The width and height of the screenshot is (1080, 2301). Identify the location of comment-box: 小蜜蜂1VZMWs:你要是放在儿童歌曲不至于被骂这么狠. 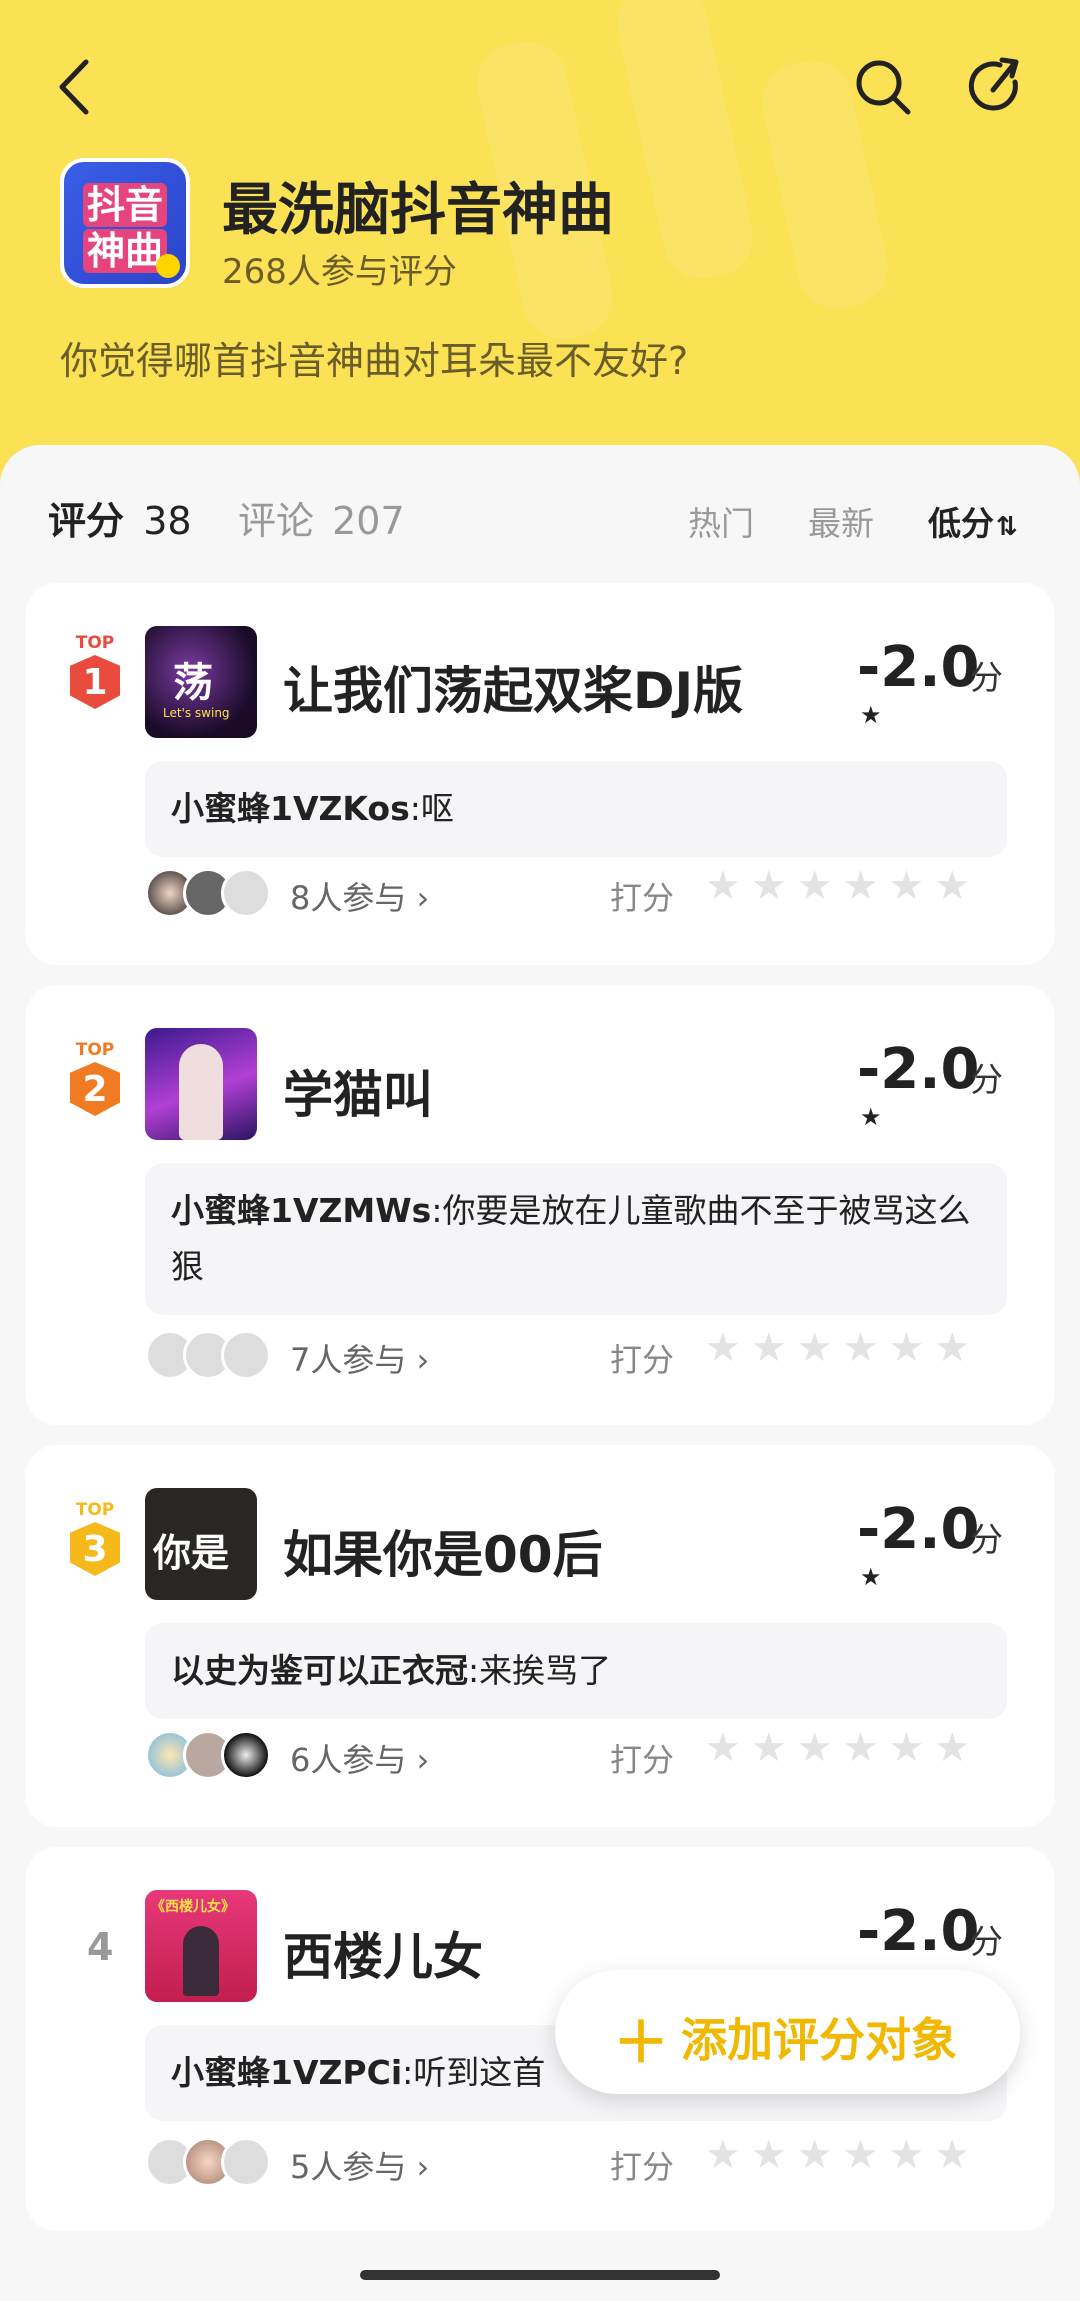
(576, 1239).